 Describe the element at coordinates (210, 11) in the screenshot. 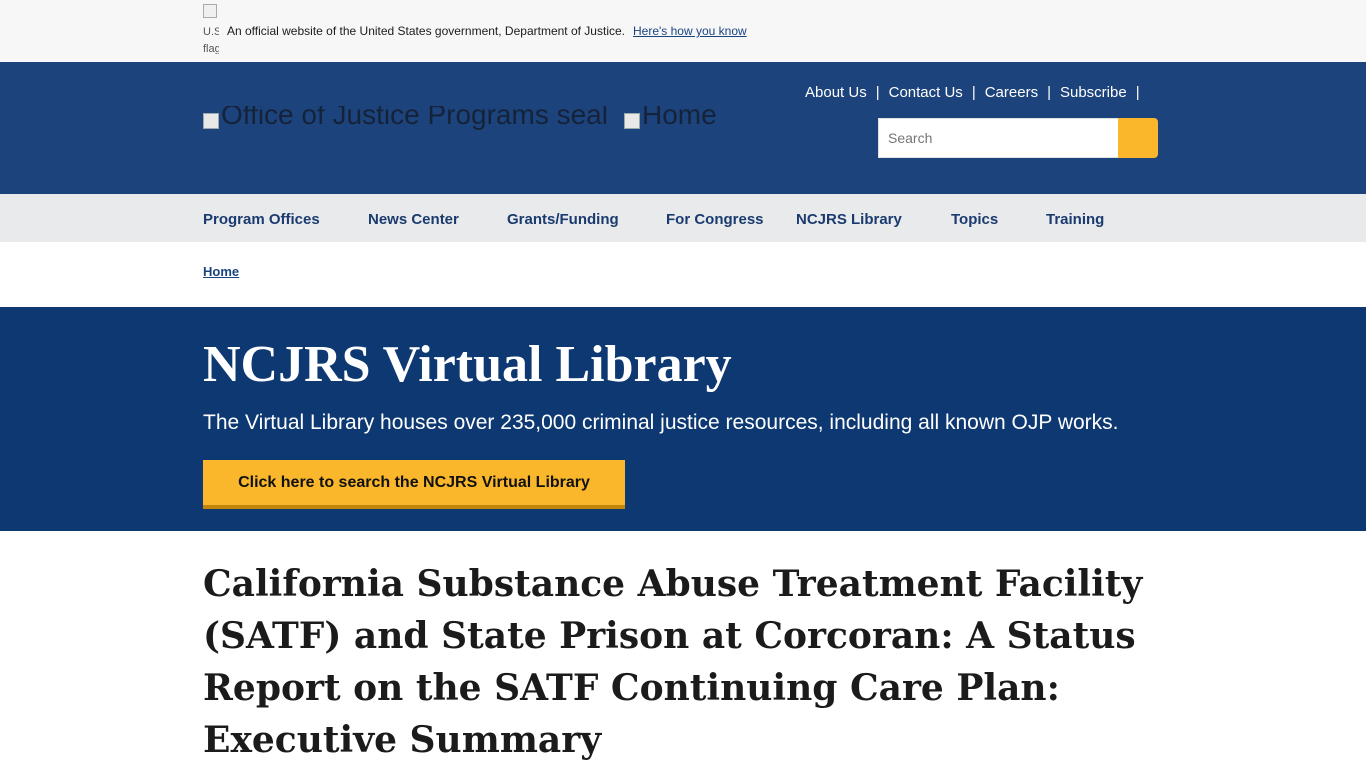

I see `broken-image-icon` at that location.